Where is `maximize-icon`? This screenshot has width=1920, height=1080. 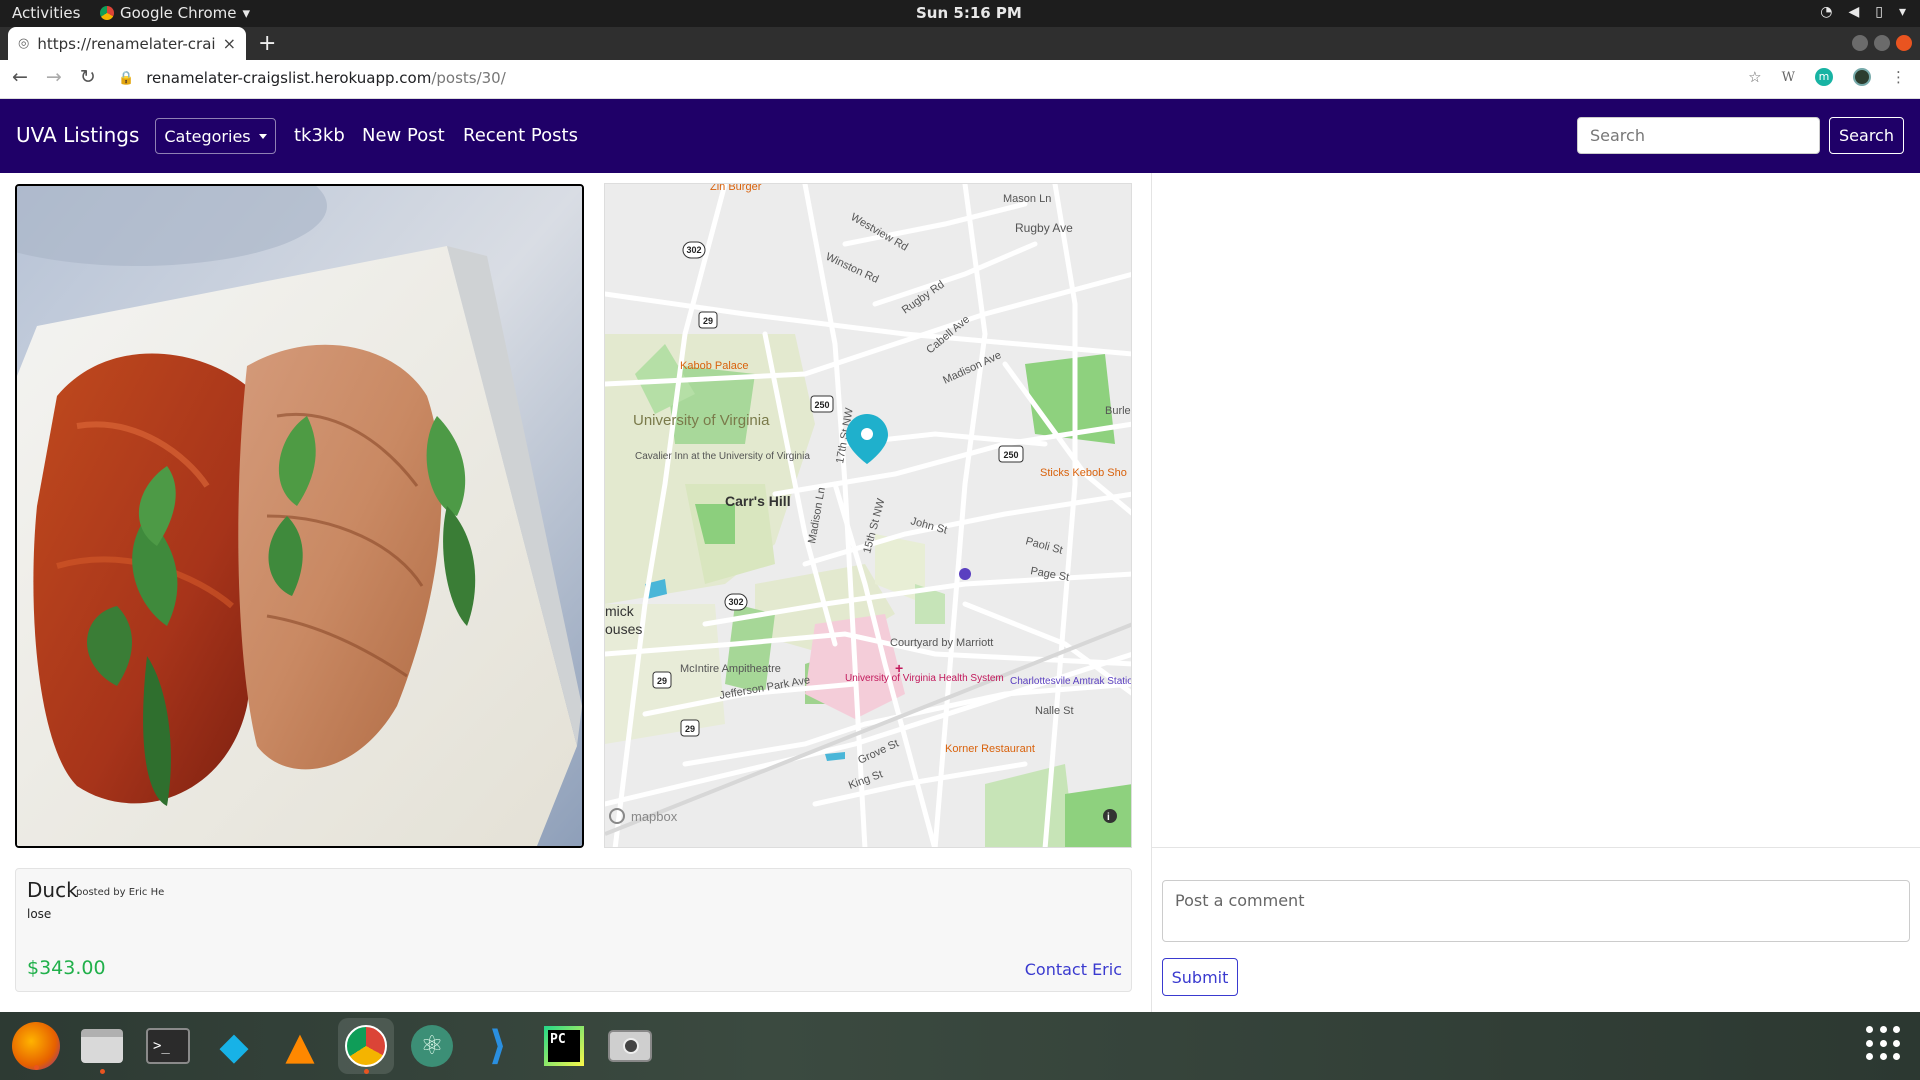
maximize-icon is located at coordinates (1882, 43).